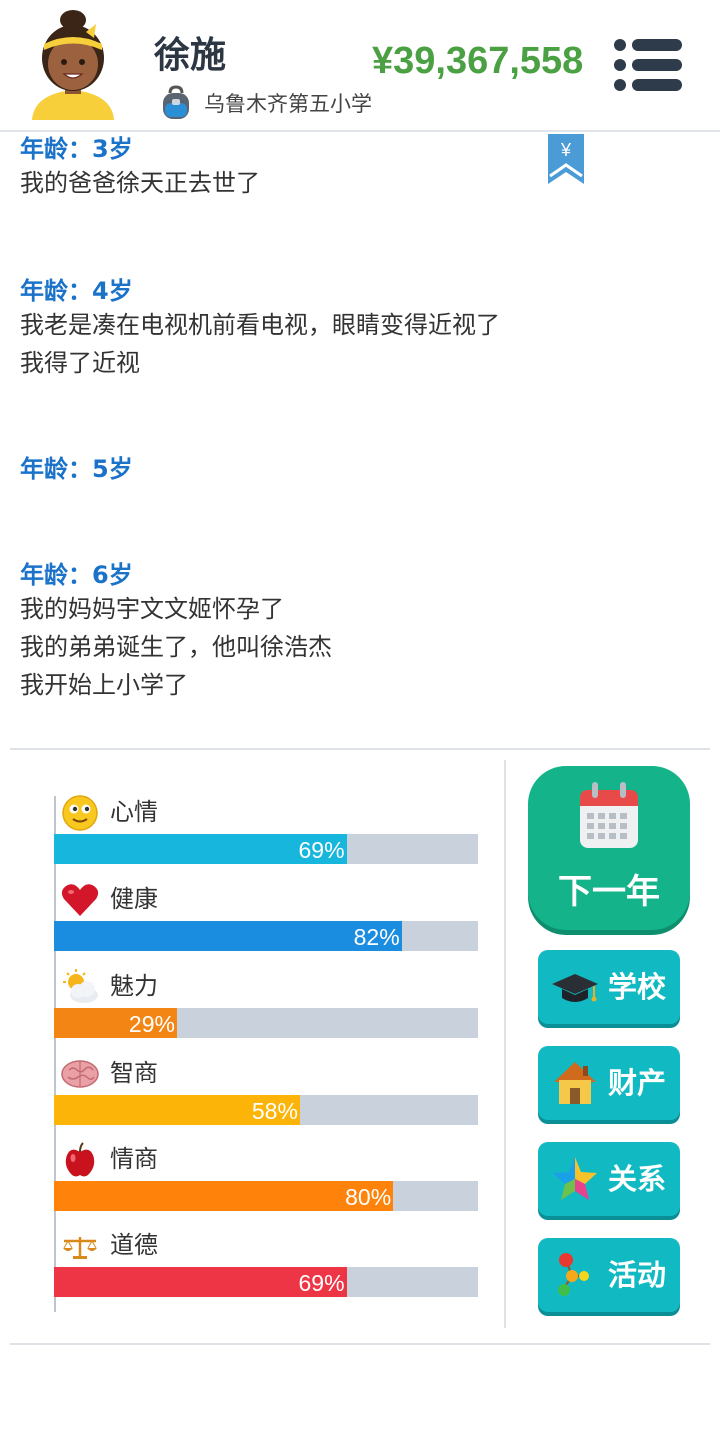 The width and height of the screenshot is (720, 1440). I want to click on next-year-button: 下一年, so click(609, 848).